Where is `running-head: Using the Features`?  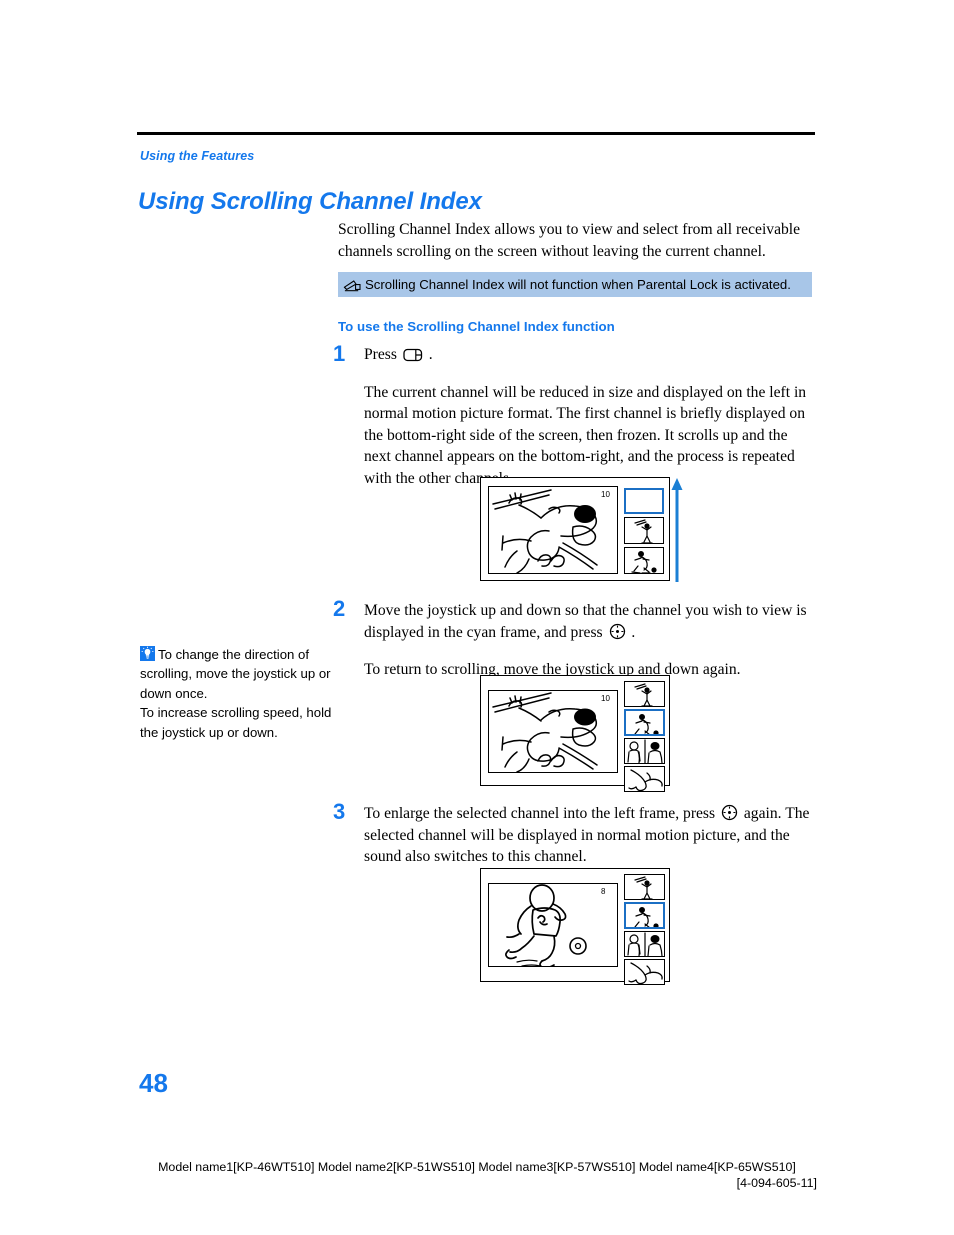
running-head: Using the Features is located at coordinates (197, 156).